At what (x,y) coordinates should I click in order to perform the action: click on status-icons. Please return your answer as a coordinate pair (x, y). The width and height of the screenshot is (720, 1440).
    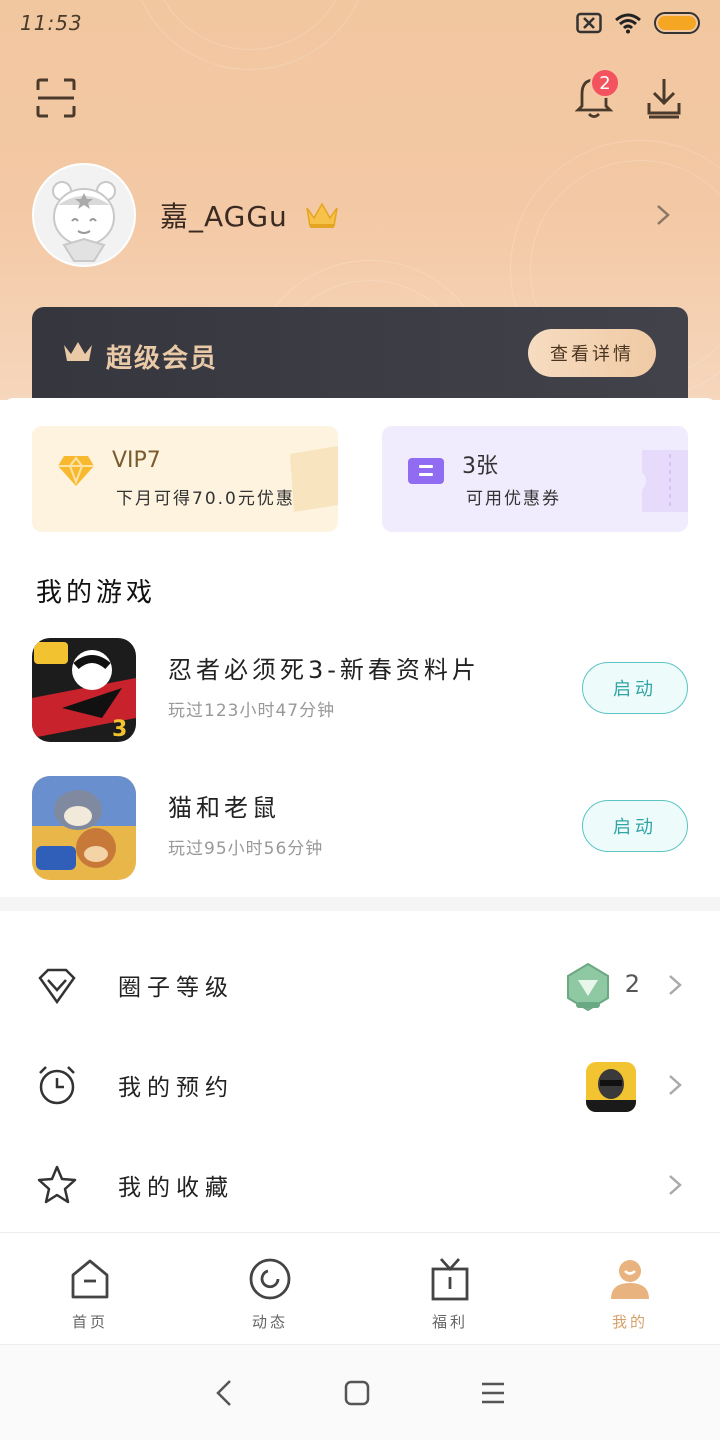
    Looking at the image, I should click on (638, 23).